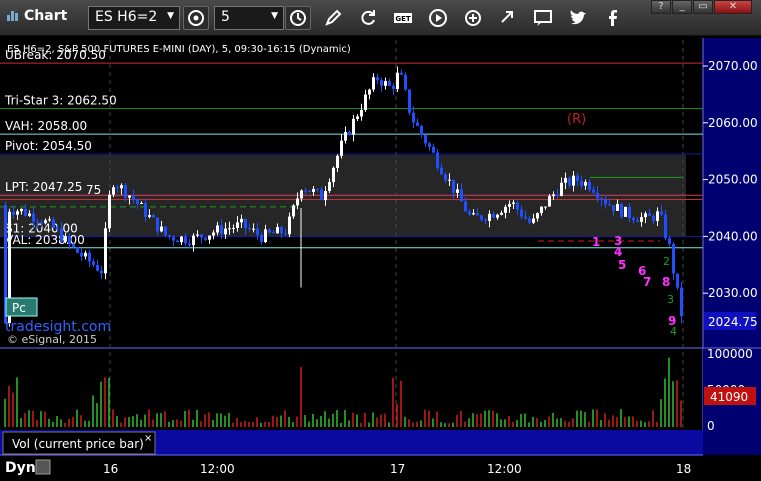 The width and height of the screenshot is (761, 481). Describe the element at coordinates (576, 119) in the screenshot. I see `r-marker: (R)` at that location.